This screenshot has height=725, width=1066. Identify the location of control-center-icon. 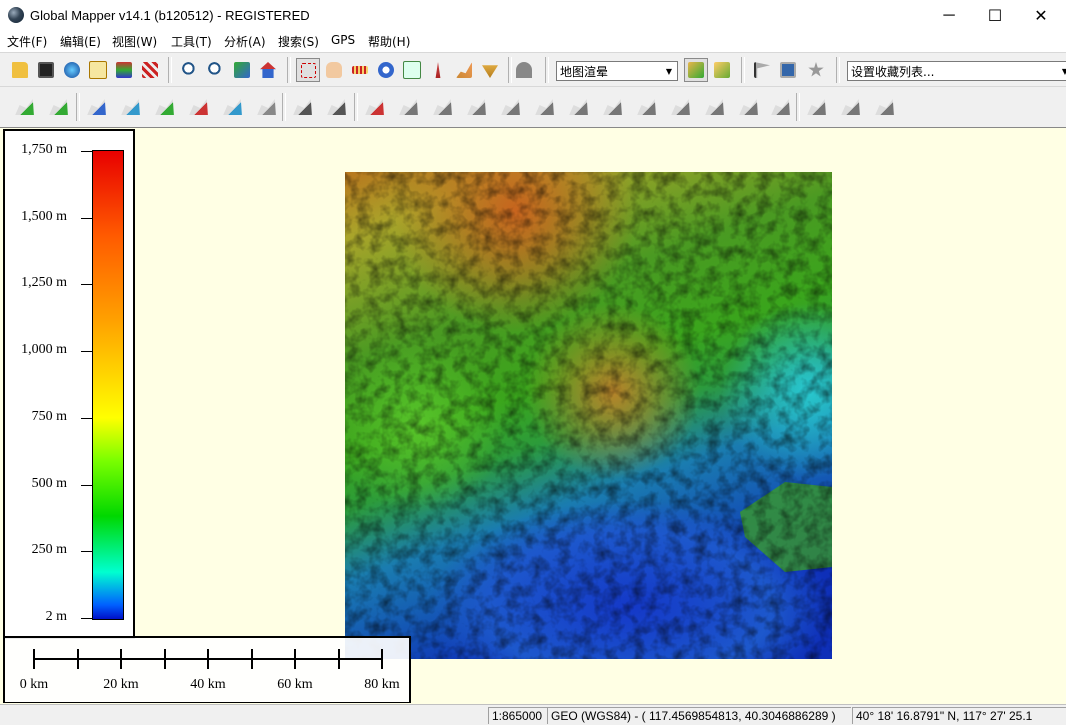
(124, 70).